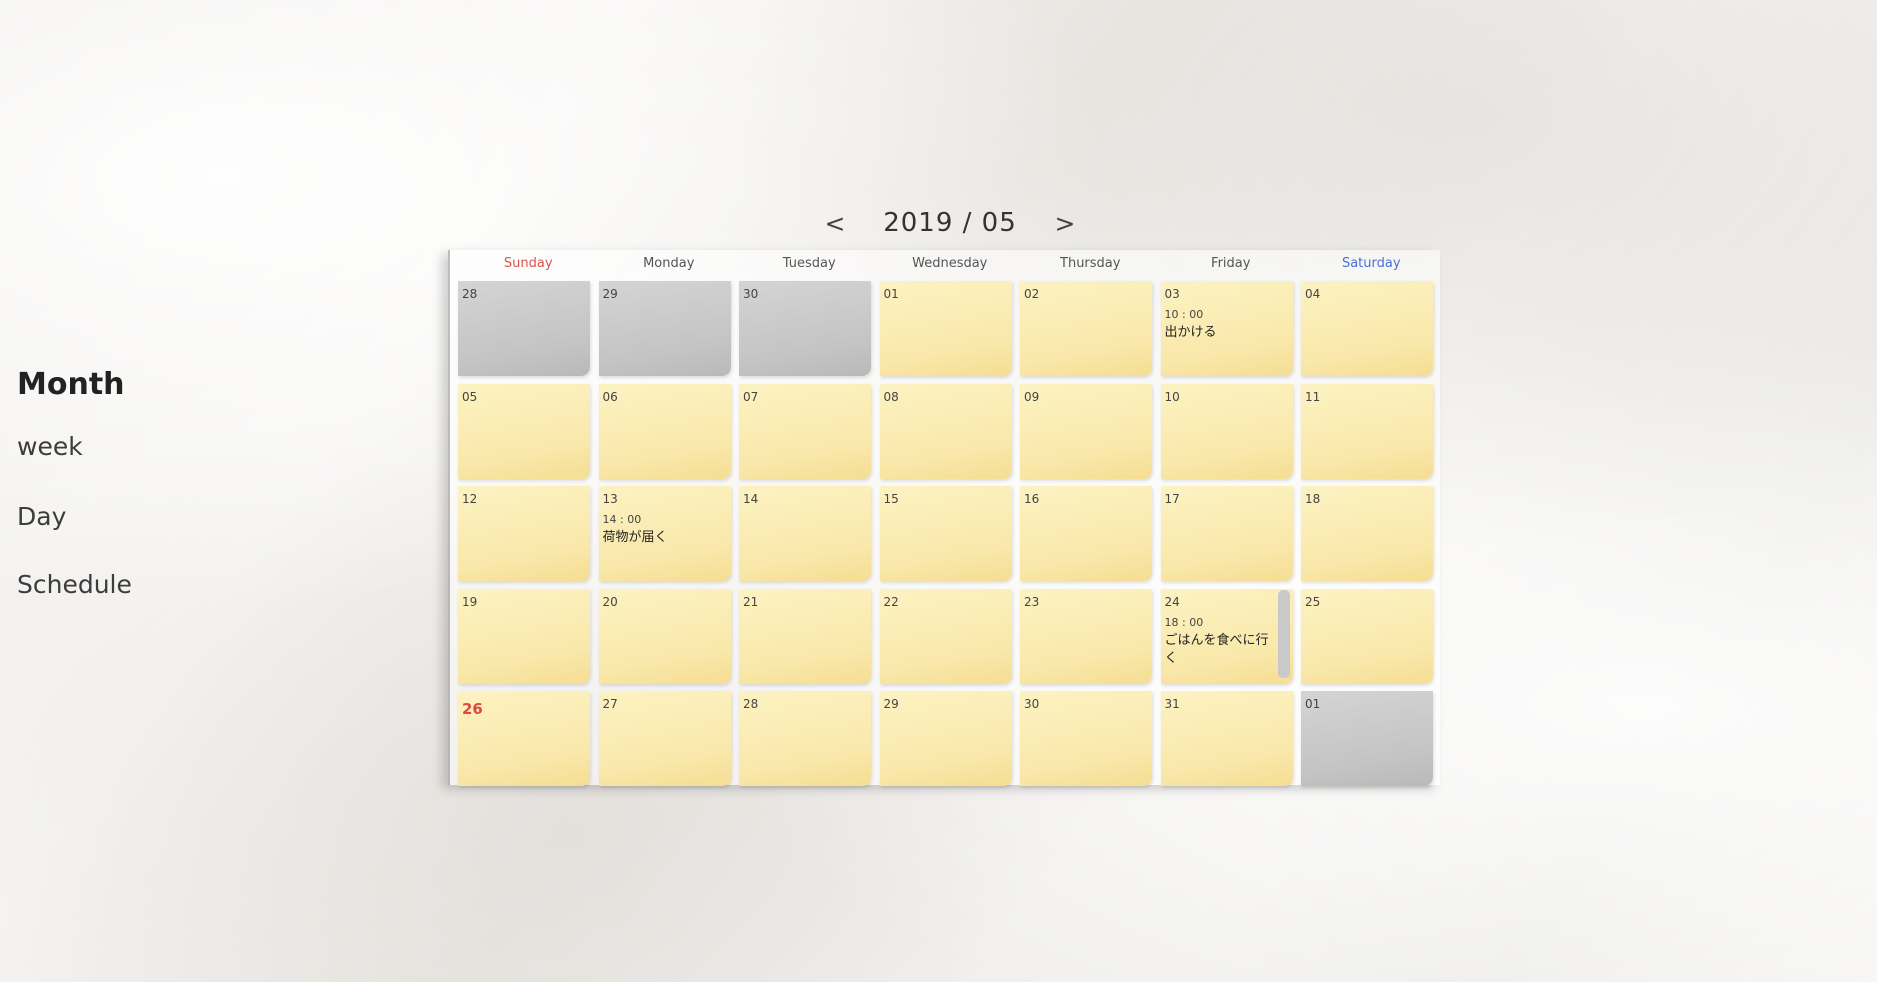 The image size is (1877, 982). Describe the element at coordinates (751, 601) in the screenshot. I see `day-number: 21` at that location.